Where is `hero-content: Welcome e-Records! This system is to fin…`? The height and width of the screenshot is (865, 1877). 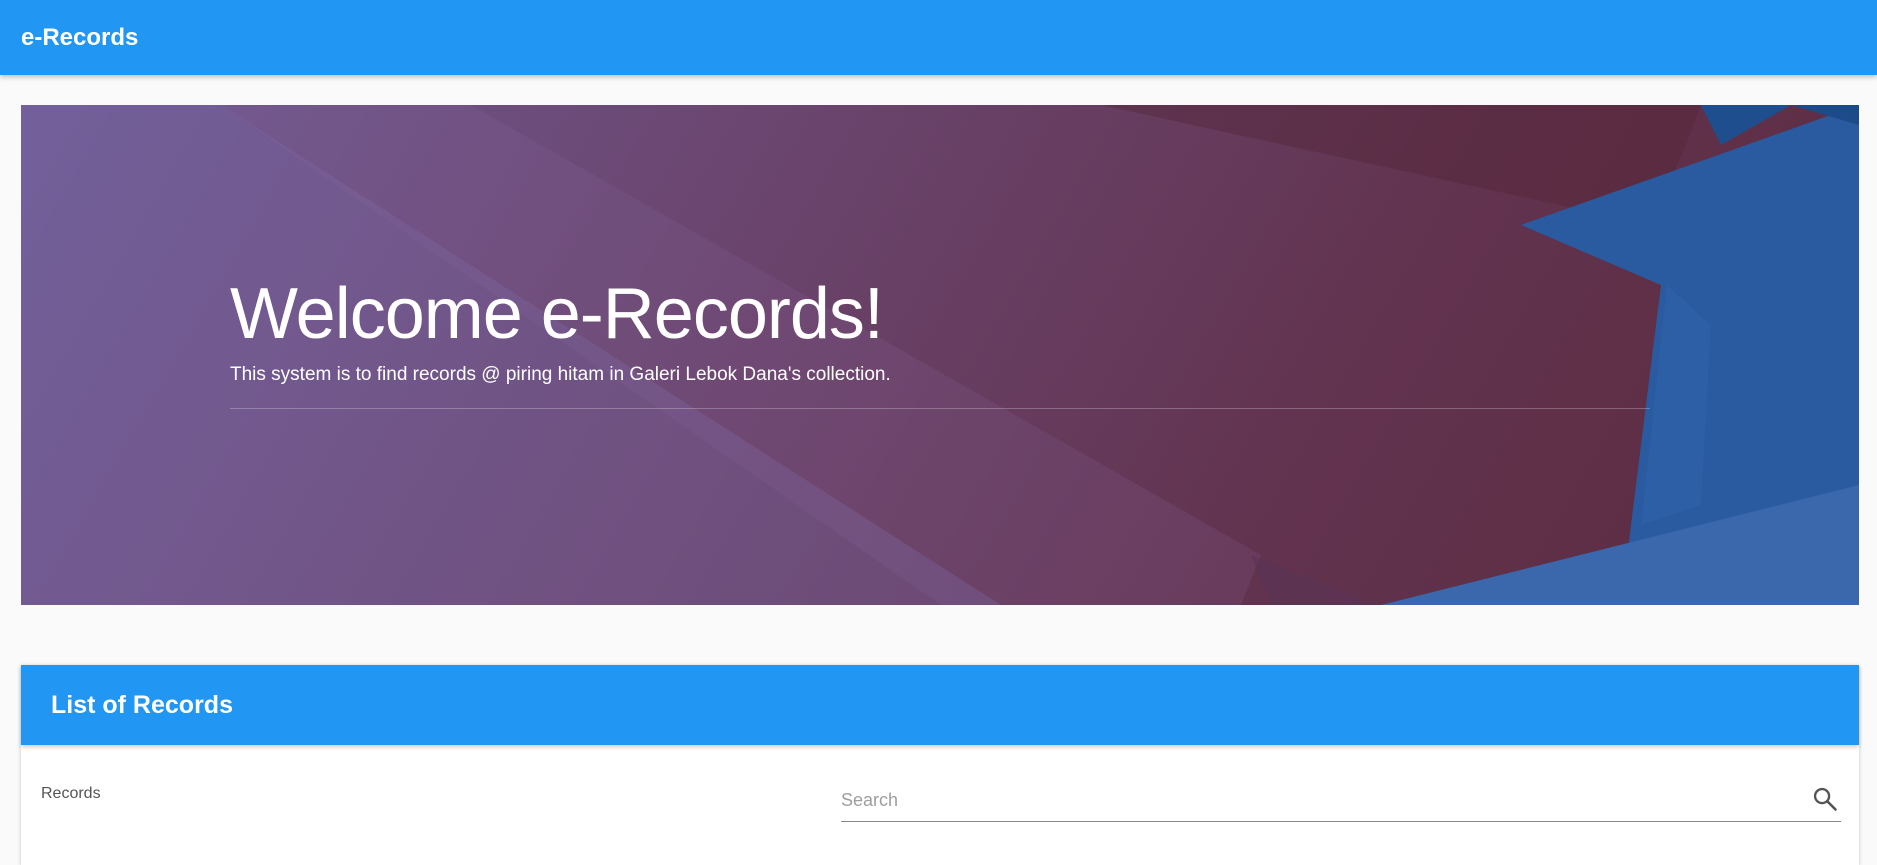 hero-content: Welcome e-Records! This system is to fin… is located at coordinates (940, 342).